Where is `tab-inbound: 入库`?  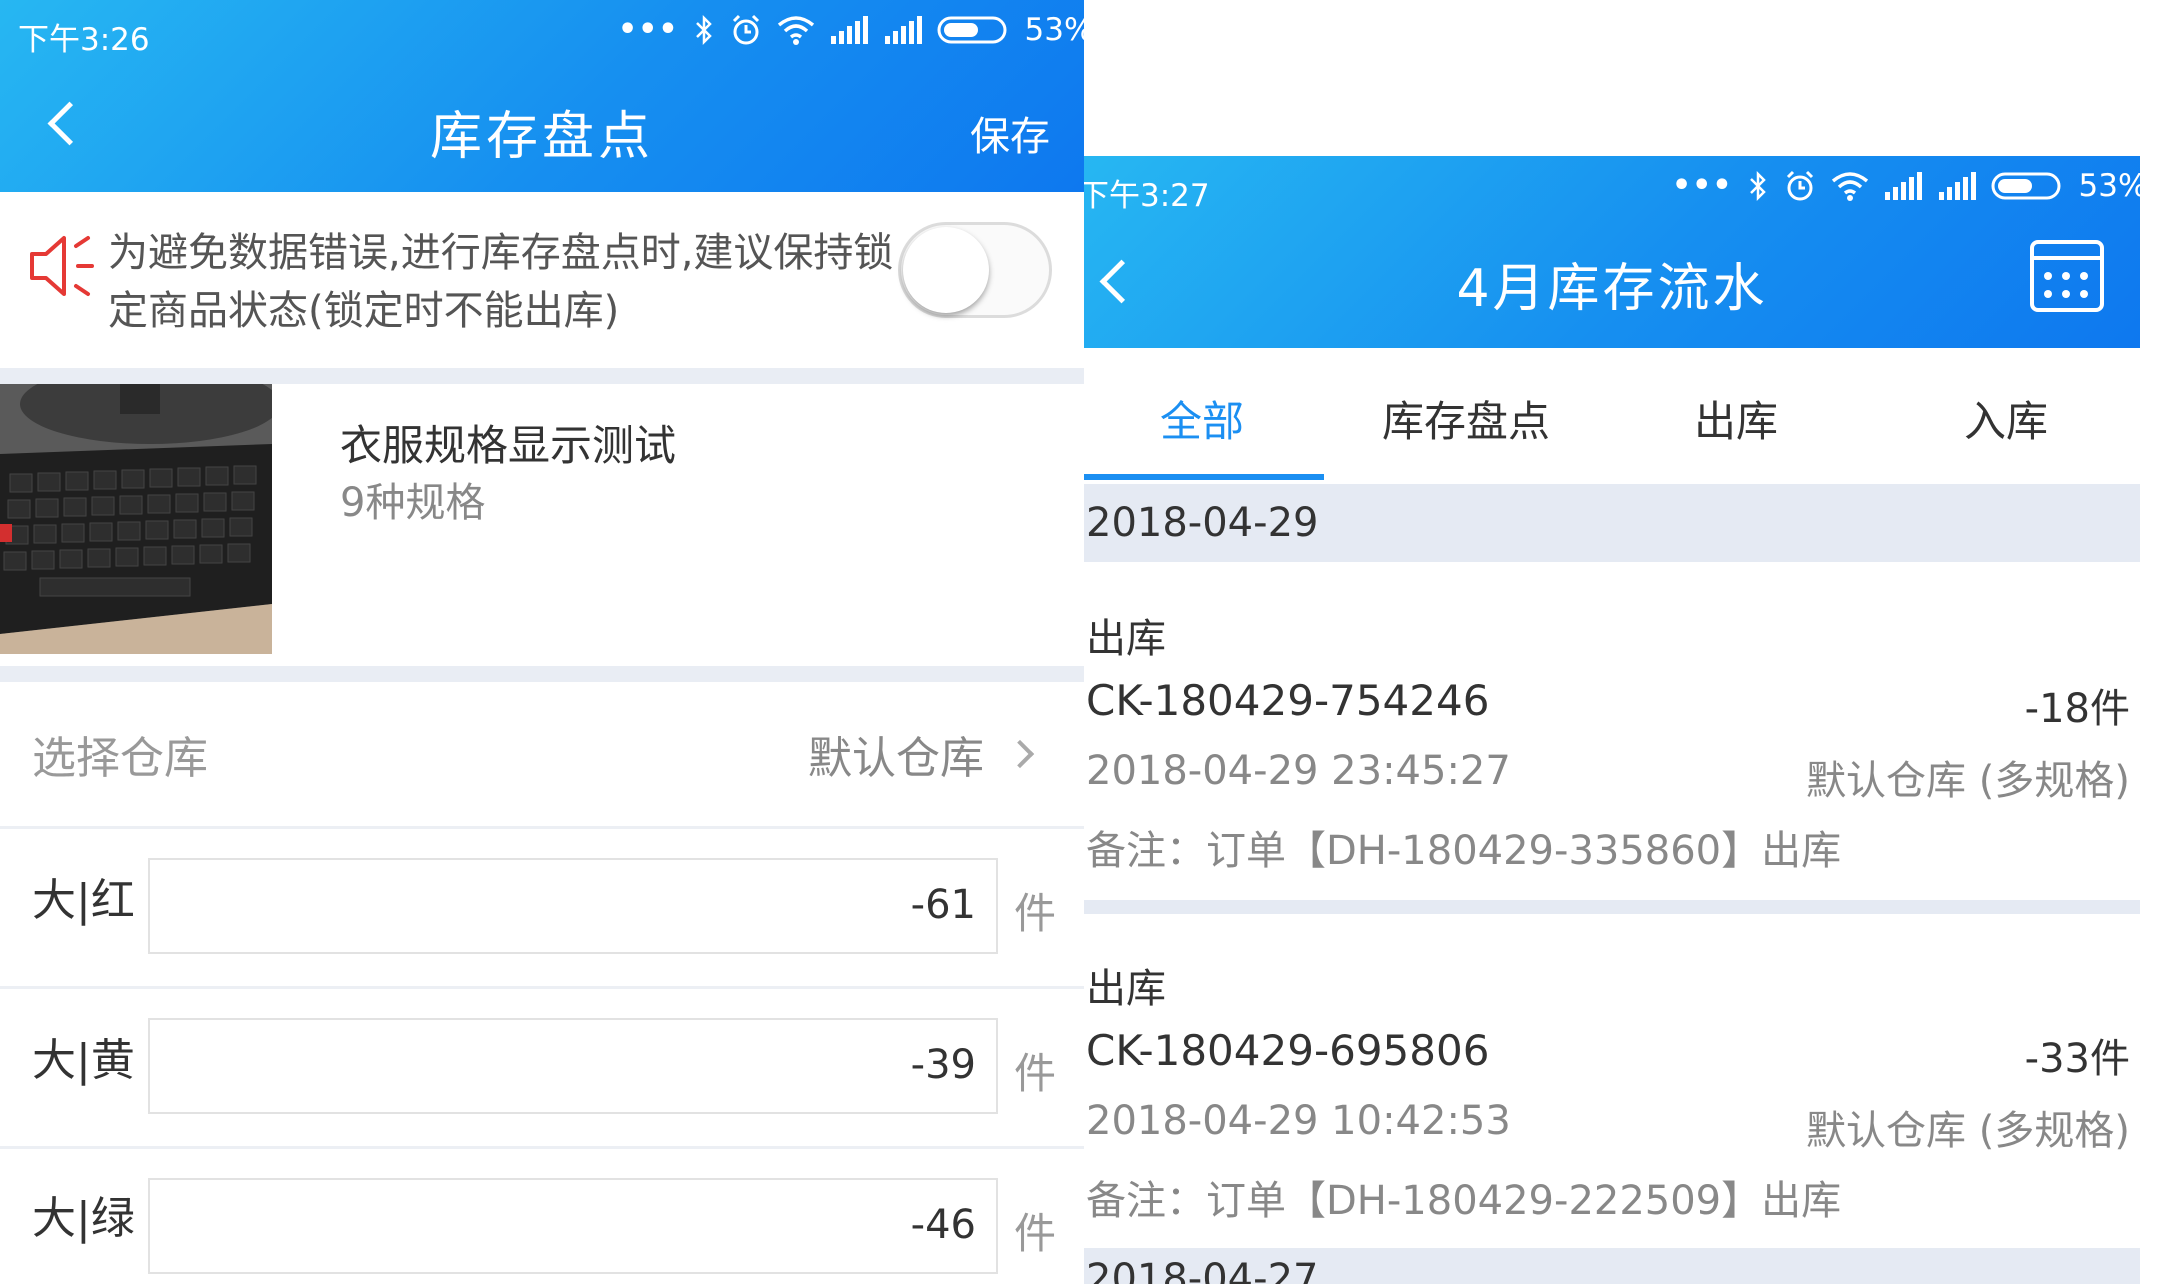
tab-inbound: 入库 is located at coordinates (2006, 418).